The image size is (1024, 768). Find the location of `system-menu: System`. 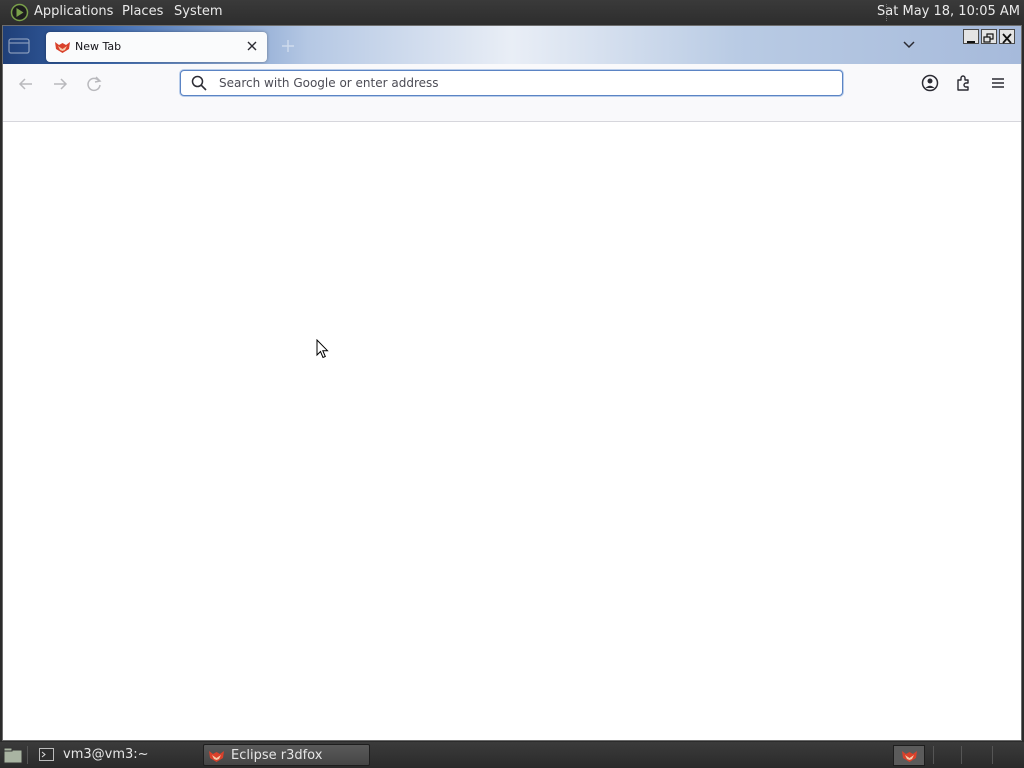

system-menu: System is located at coordinates (198, 11).